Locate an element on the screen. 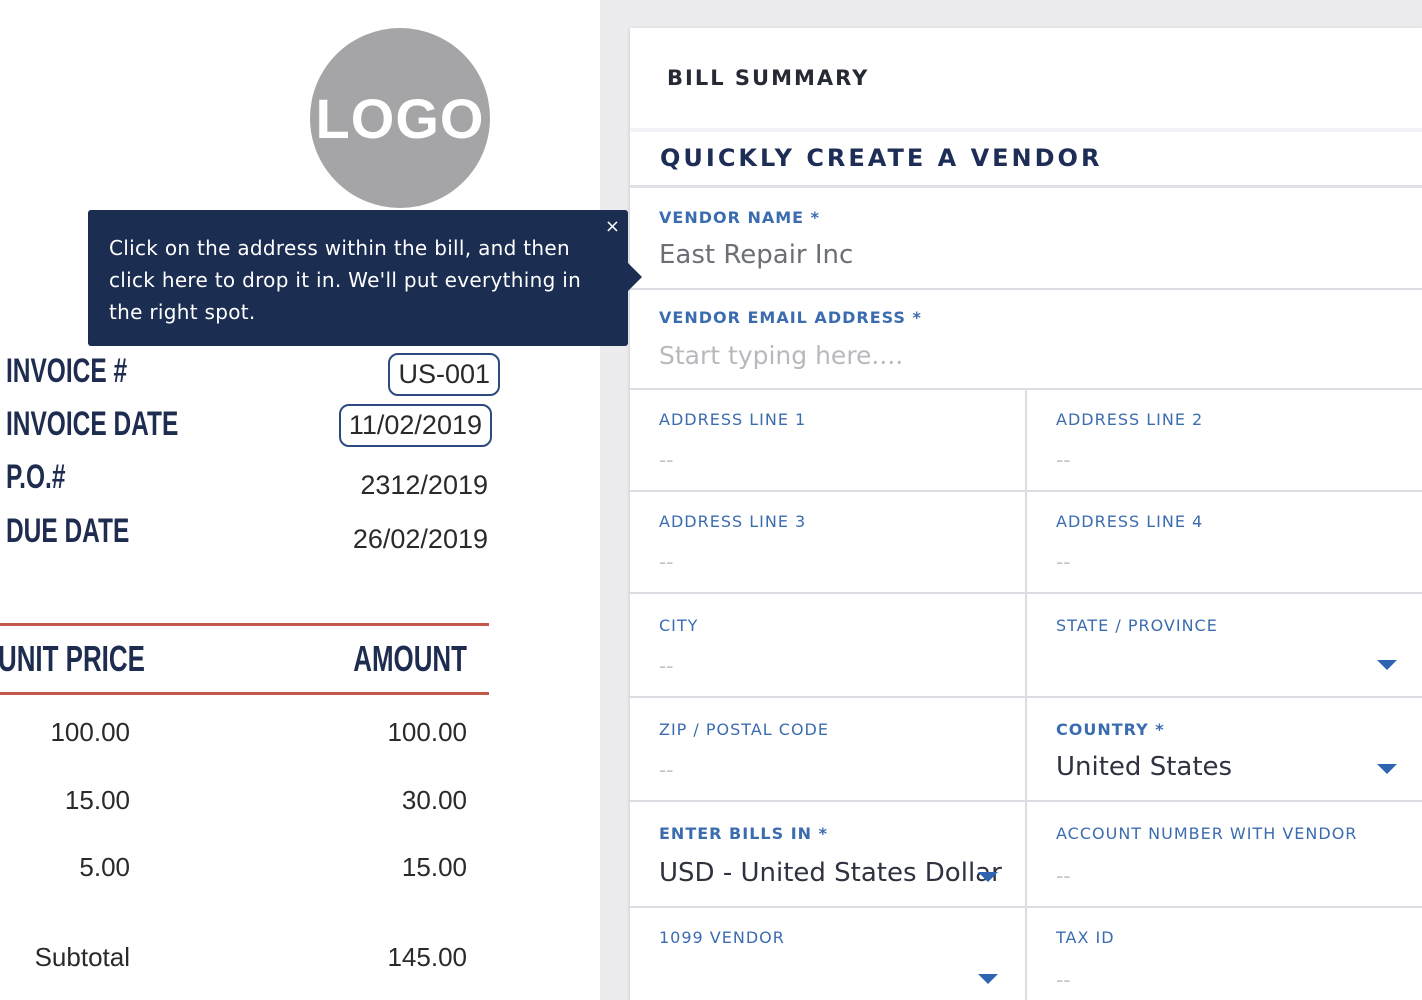 This screenshot has height=1000, width=1422. account-number-label: ACCOUNT NUMBER WITH VENDOR is located at coordinates (1207, 833).